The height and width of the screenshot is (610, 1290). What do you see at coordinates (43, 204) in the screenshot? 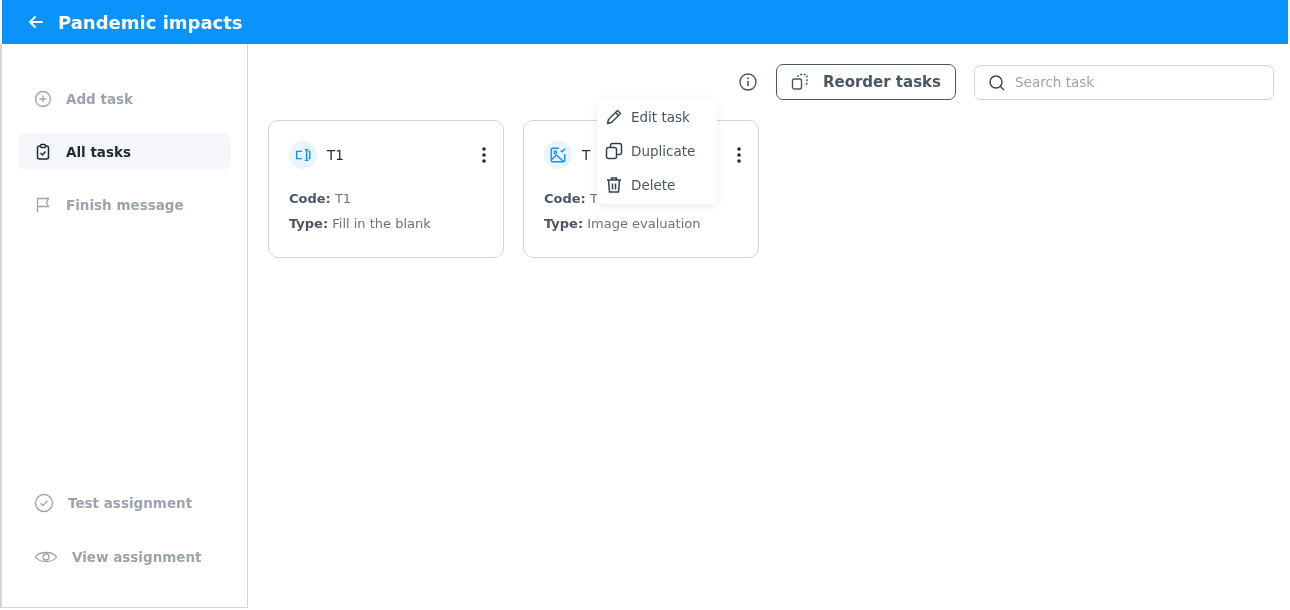
I see `flag-icon` at bounding box center [43, 204].